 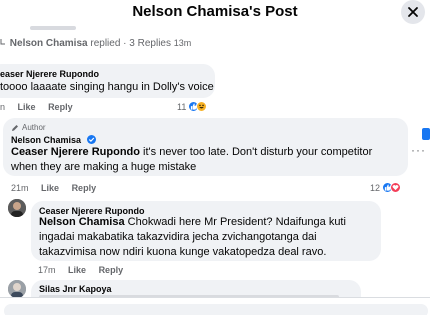 I want to click on reaction-summary: 11, so click(x=192, y=106).